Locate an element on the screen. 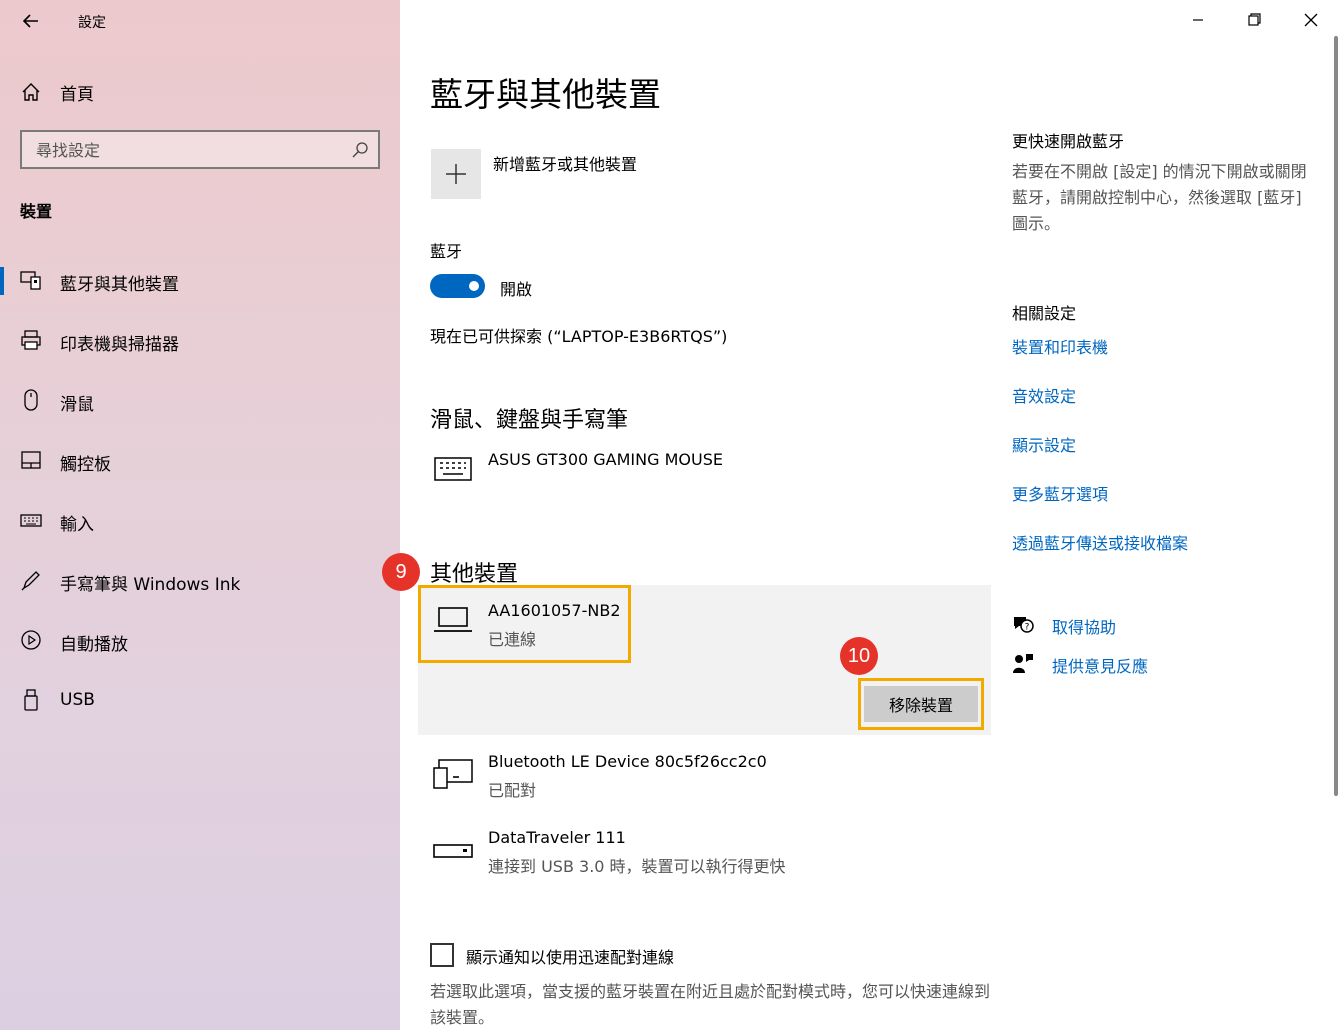 This screenshot has height=1030, width=1340. scrollbar is located at coordinates (1336, 416).